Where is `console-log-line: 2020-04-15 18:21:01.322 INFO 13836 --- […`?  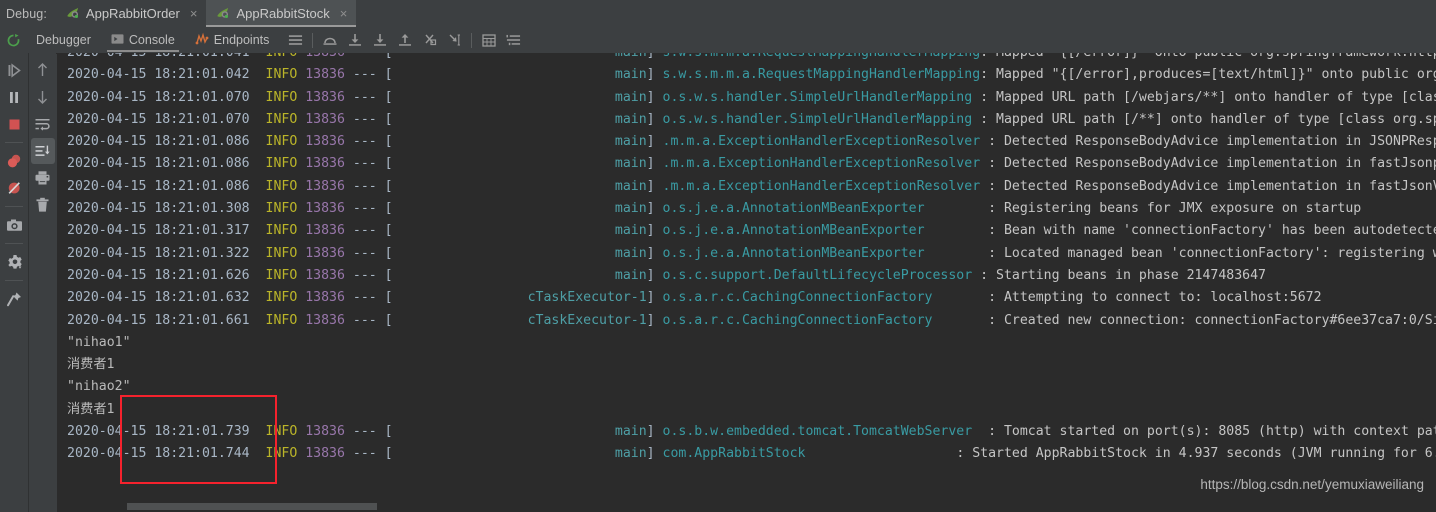 console-log-line: 2020-04-15 18:21:01.322 INFO 13836 --- [… is located at coordinates (746, 254).